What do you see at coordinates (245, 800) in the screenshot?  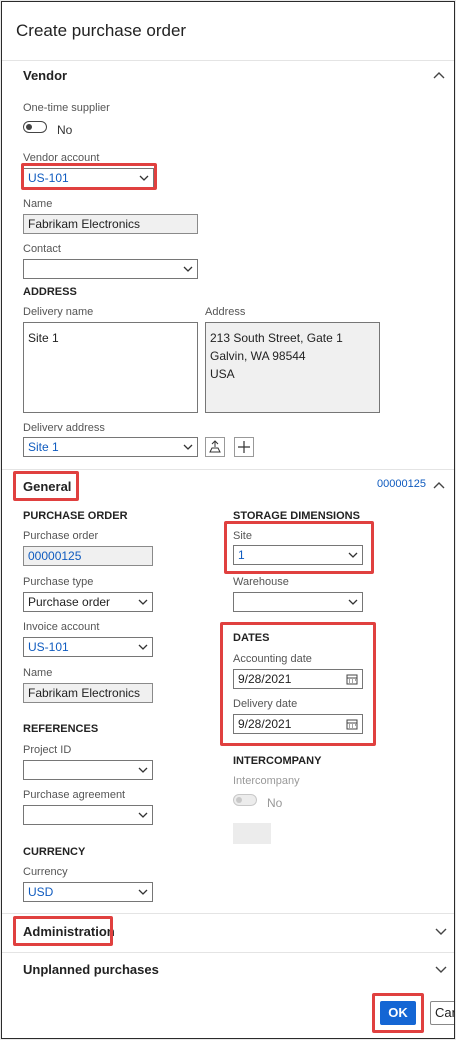 I see `intercompany-toggle` at bounding box center [245, 800].